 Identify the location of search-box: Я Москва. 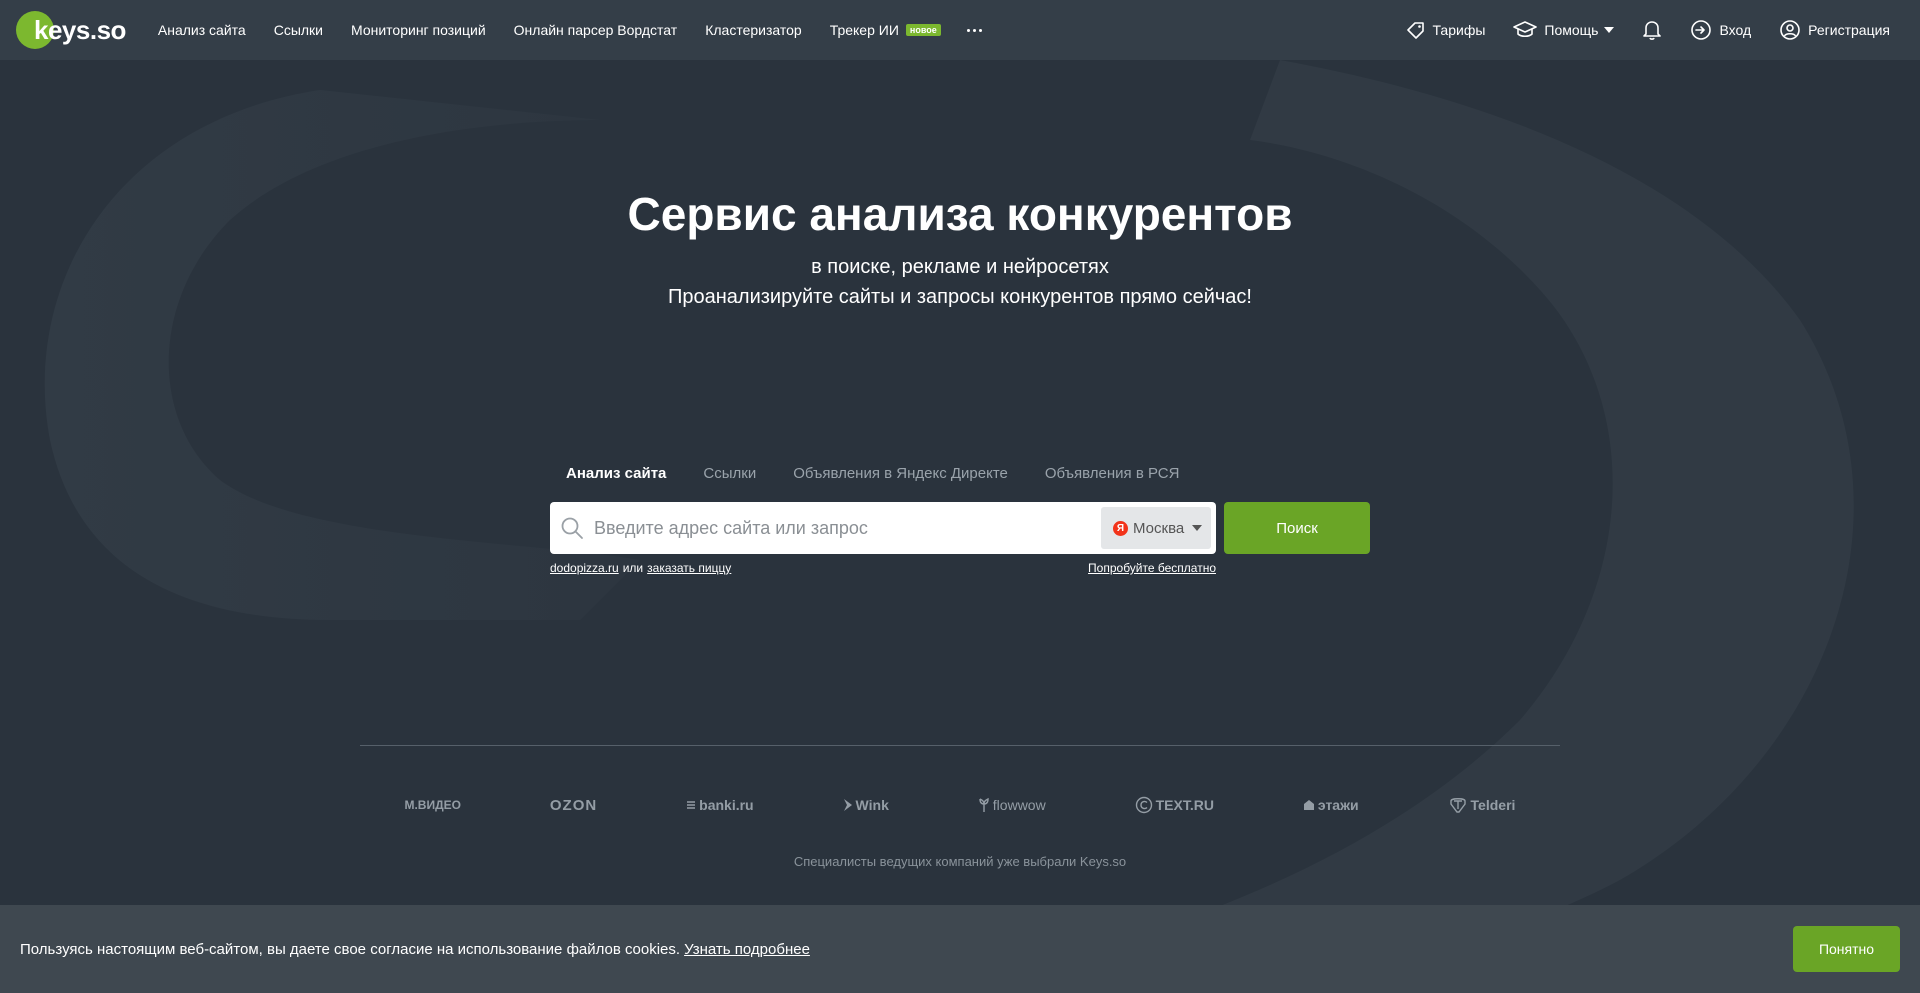
(883, 528).